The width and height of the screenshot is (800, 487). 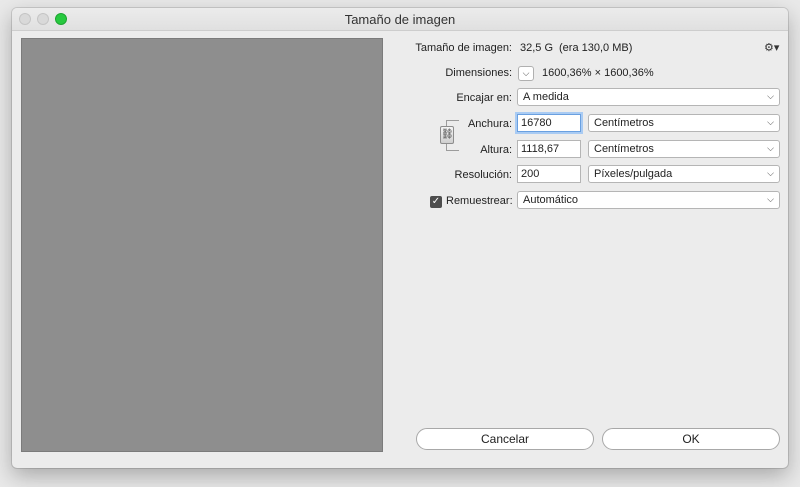 I want to click on dimensions-value: 1600,36% × 1600,36%, so click(x=598, y=73).